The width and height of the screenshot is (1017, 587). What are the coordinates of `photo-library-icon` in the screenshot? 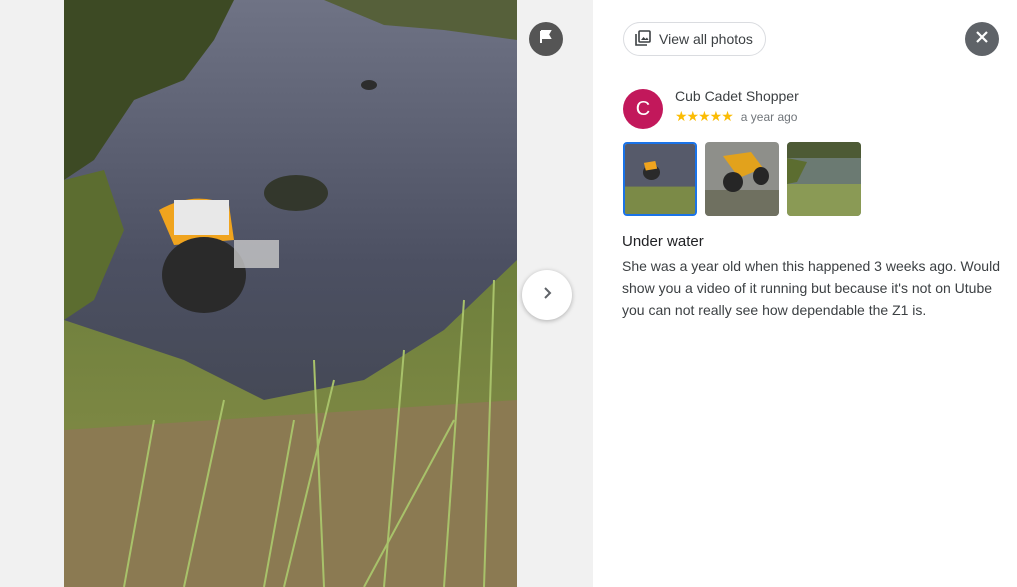 It's located at (643, 39).